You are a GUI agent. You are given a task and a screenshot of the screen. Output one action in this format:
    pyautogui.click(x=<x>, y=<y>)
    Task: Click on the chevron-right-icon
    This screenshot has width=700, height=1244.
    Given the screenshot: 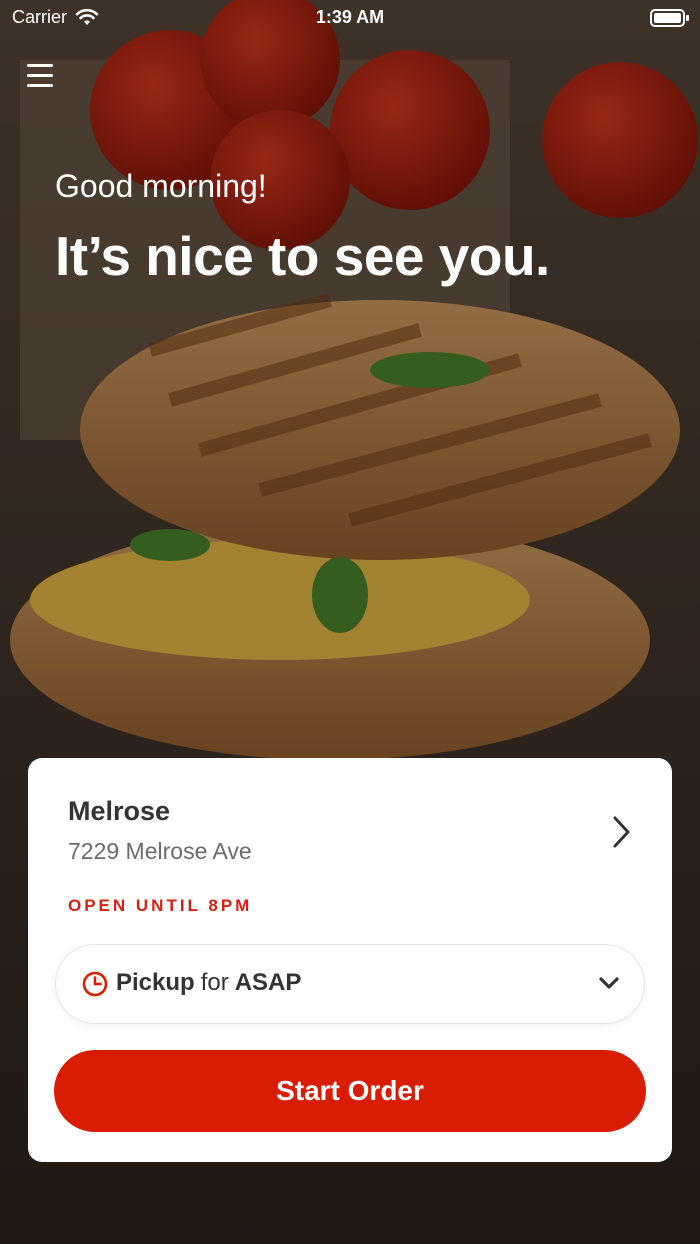 What is the action you would take?
    pyautogui.click(x=622, y=832)
    